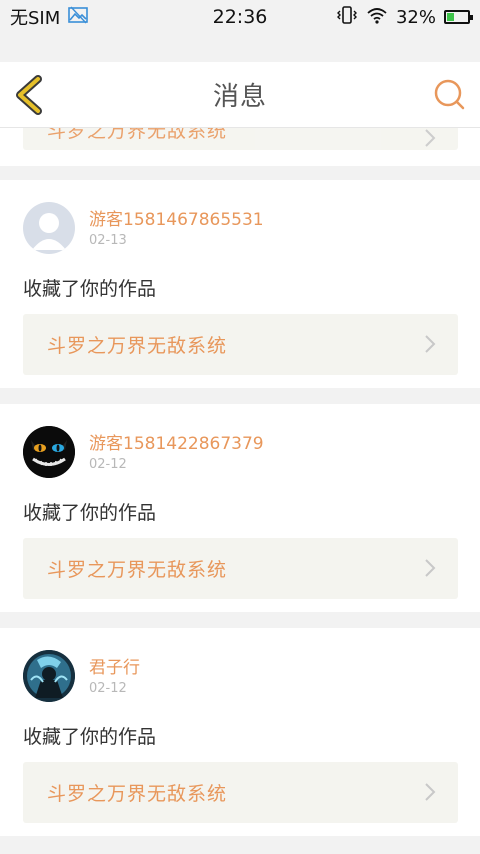 The width and height of the screenshot is (480, 854). I want to click on cat-face-icon, so click(49, 452).